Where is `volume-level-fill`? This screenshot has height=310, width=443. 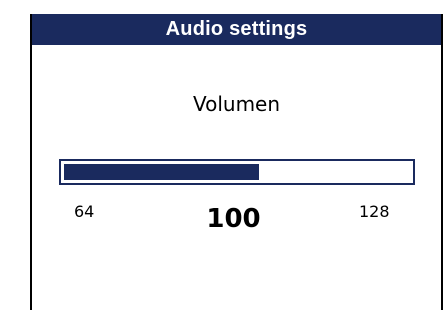 volume-level-fill is located at coordinates (161, 172).